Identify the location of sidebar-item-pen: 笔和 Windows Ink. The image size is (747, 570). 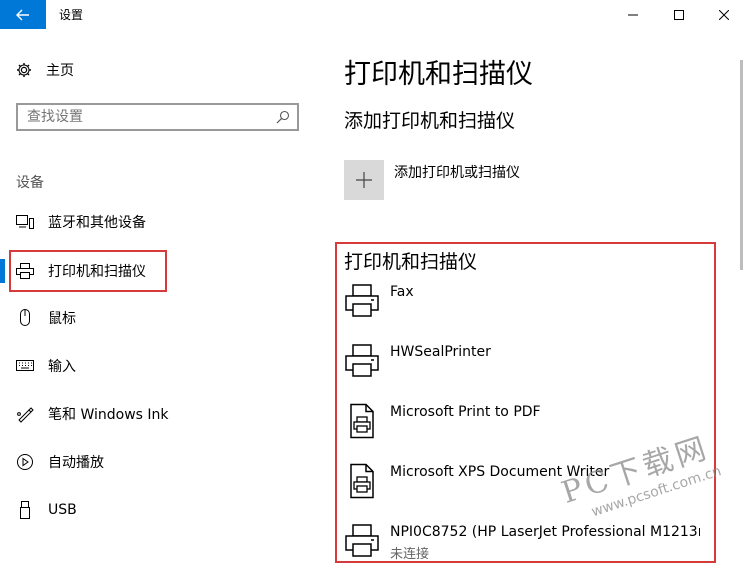
(92, 414).